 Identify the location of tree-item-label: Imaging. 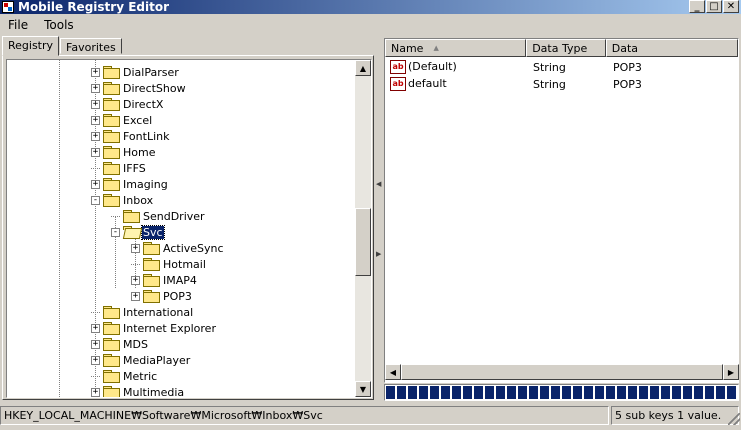
(145, 184).